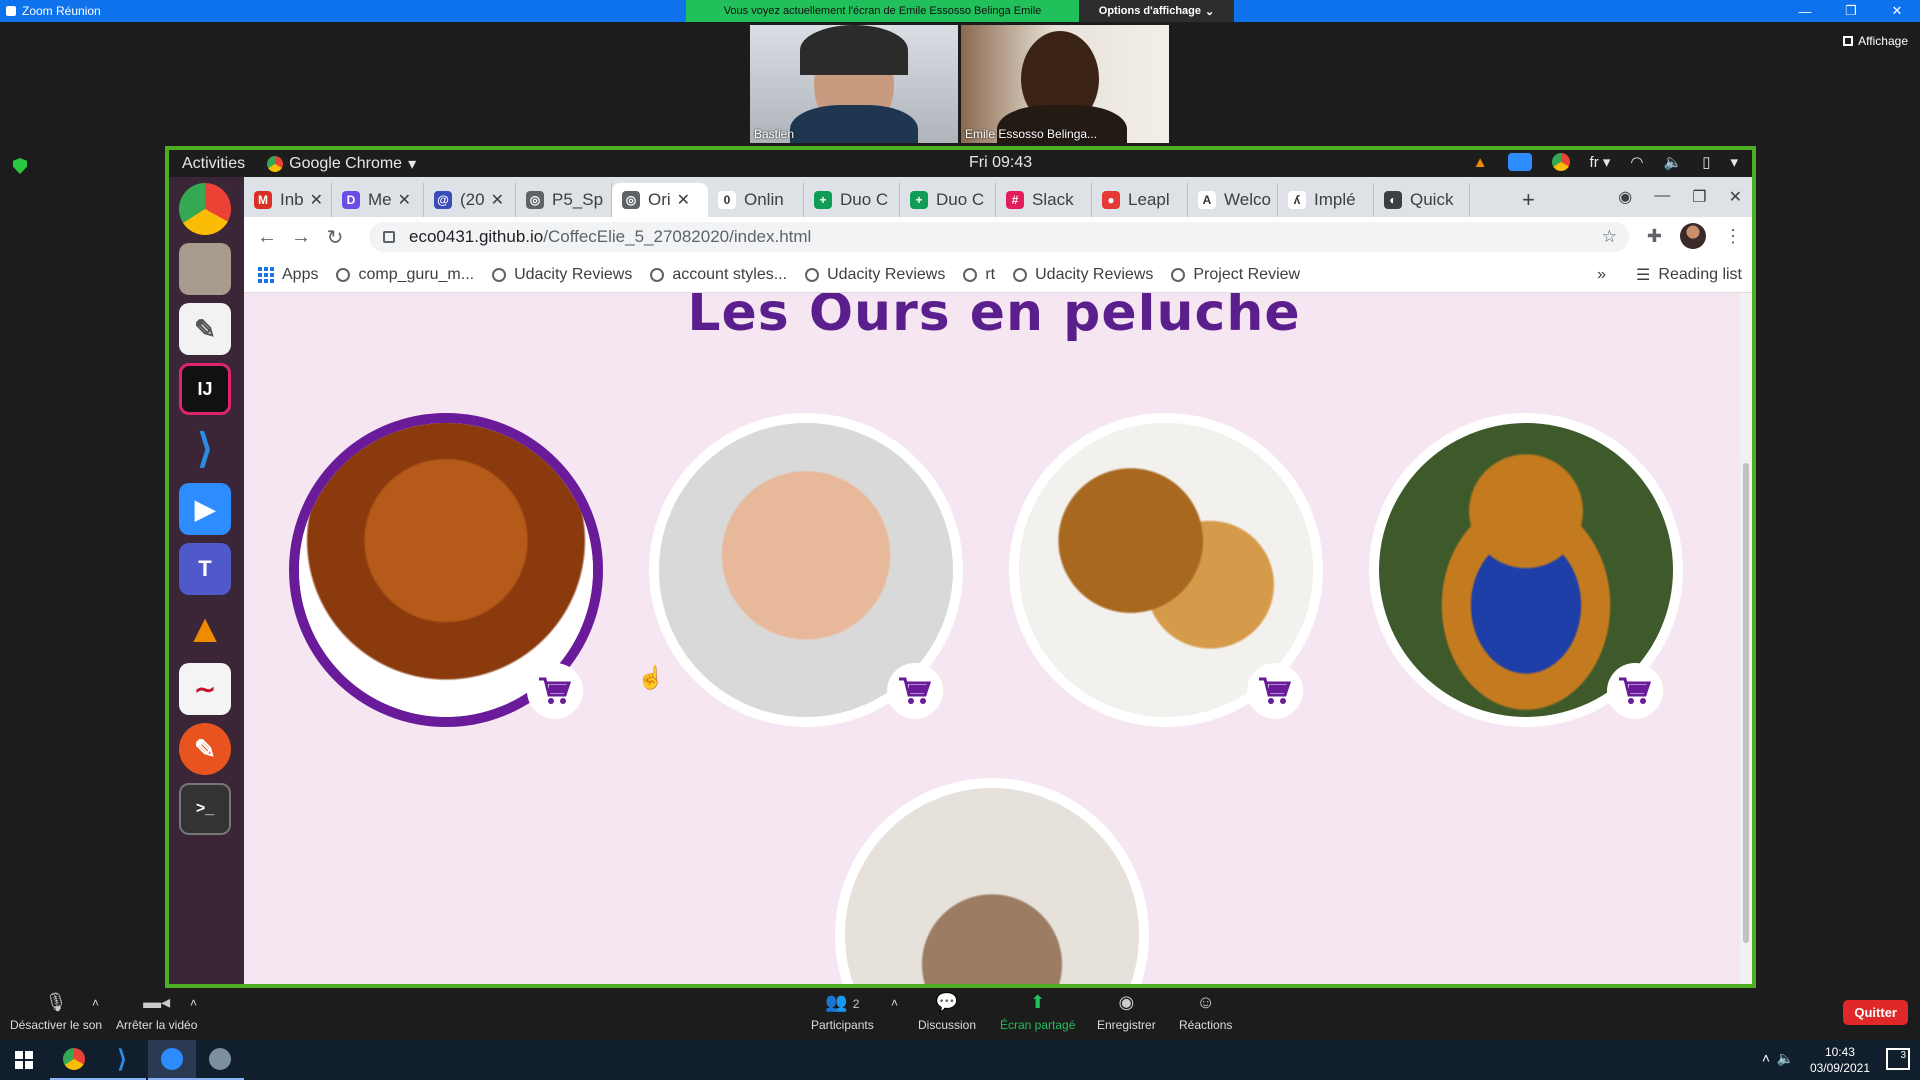 The width and height of the screenshot is (1920, 1080). I want to click on video-tile-bastien: Bastien, so click(854, 84).